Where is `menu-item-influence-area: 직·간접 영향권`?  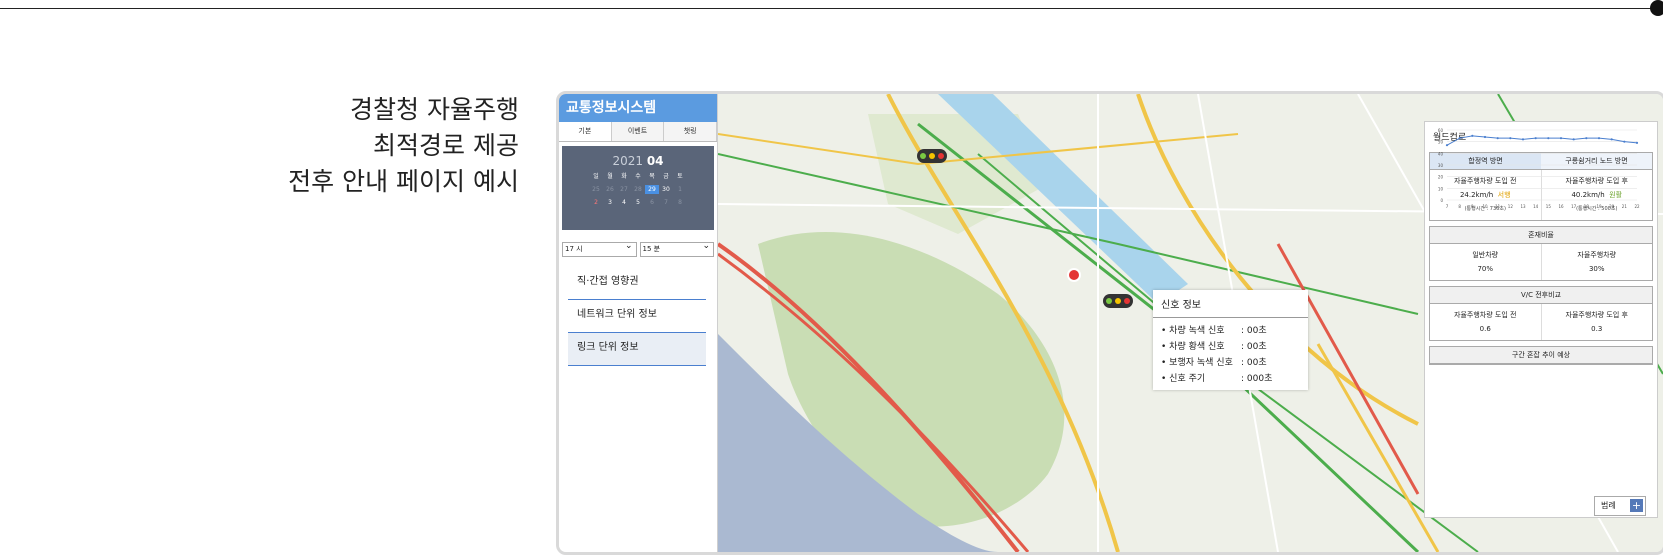 menu-item-influence-area: 직·간접 영향권 is located at coordinates (637, 283).